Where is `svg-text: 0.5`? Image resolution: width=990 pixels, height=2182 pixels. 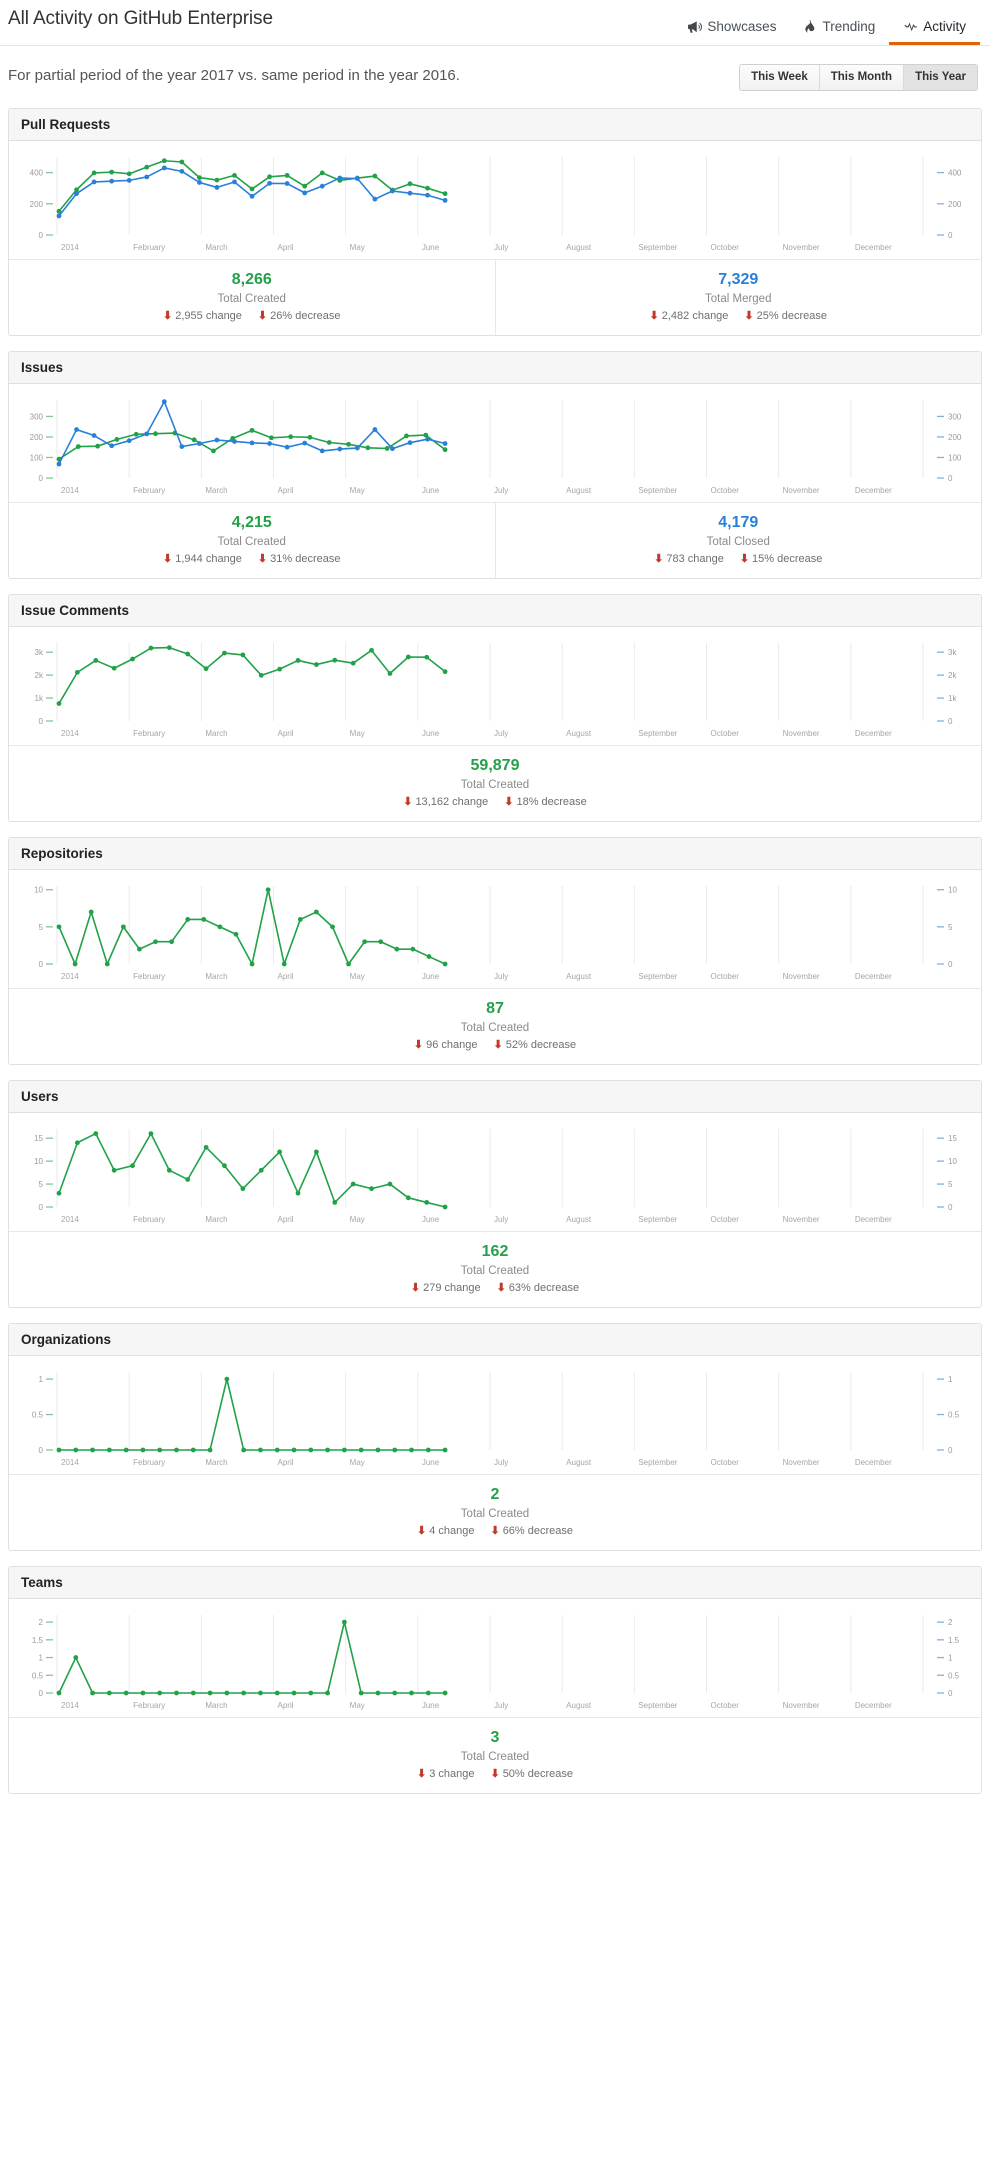 svg-text: 0.5 is located at coordinates (38, 1675).